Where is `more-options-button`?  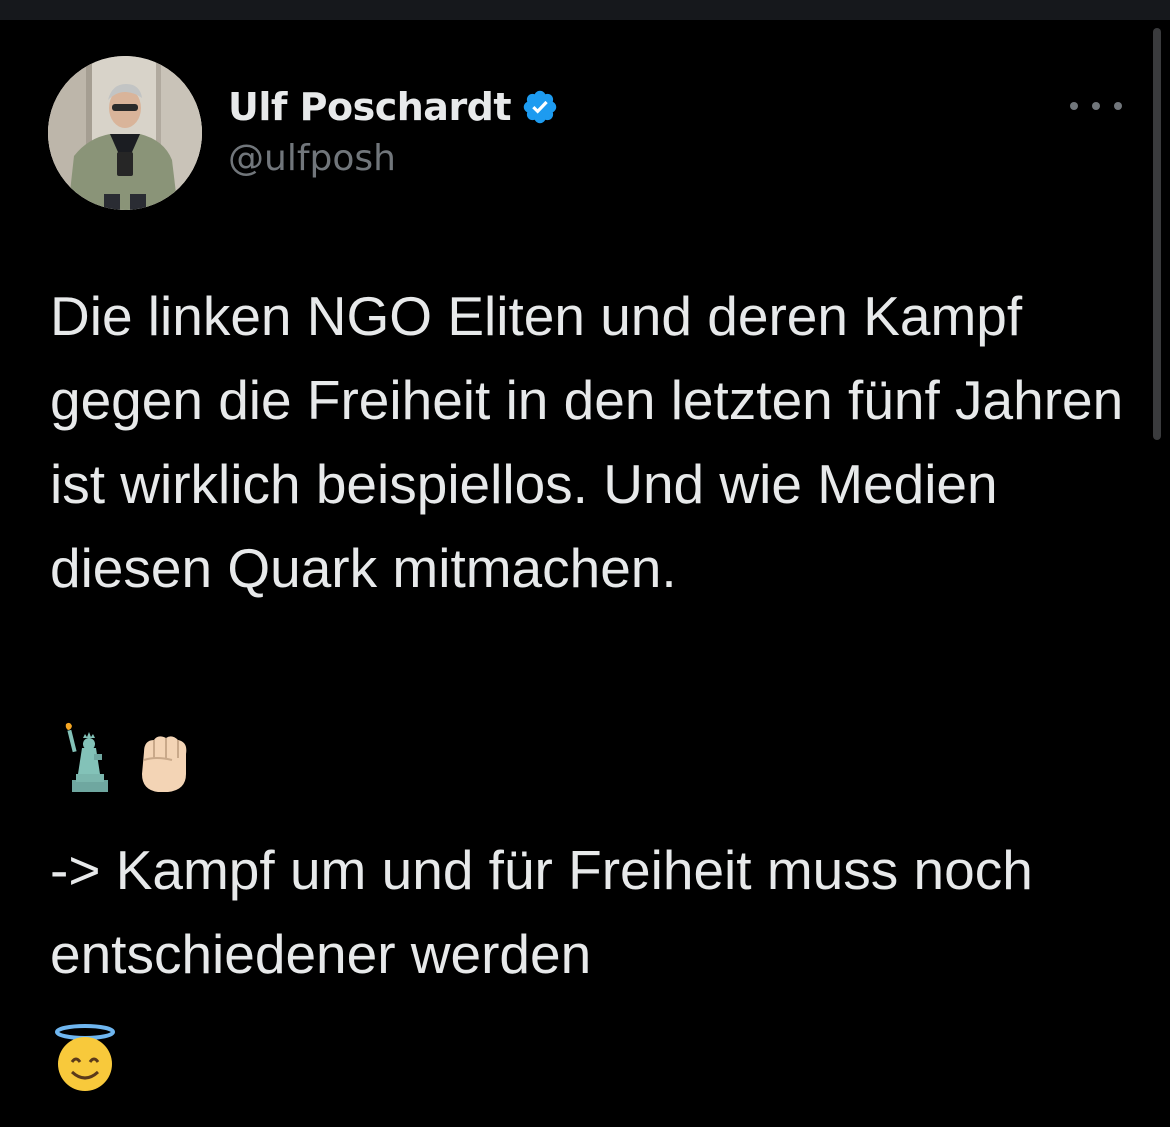 more-options-button is located at coordinates (1096, 106).